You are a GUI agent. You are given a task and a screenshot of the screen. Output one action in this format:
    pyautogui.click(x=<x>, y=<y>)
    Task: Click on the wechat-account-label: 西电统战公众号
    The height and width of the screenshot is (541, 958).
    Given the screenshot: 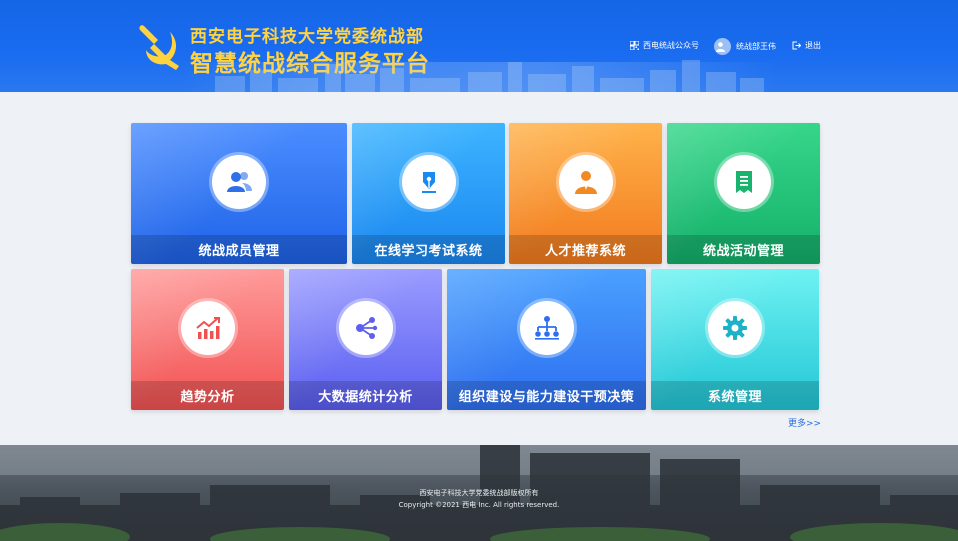 What is the action you would take?
    pyautogui.click(x=671, y=45)
    